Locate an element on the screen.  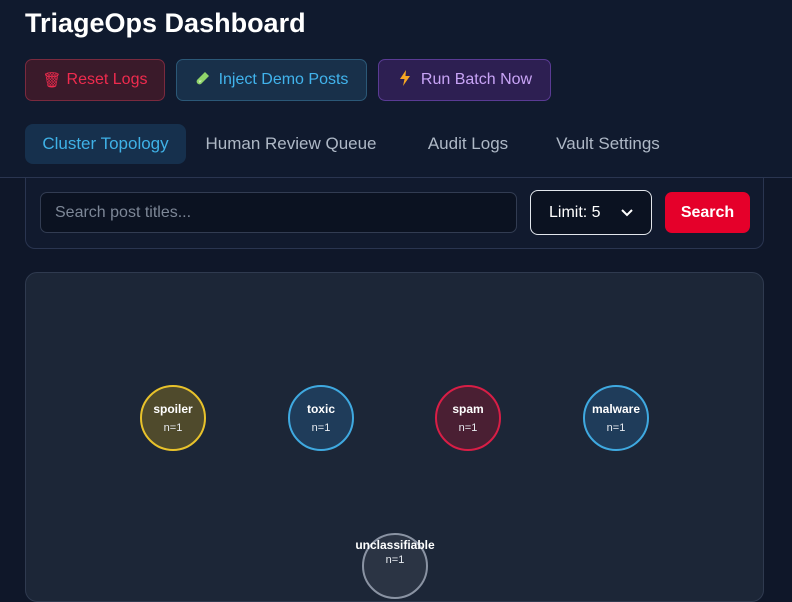
tab-vault-settings: Vault Settings is located at coordinates (608, 144).